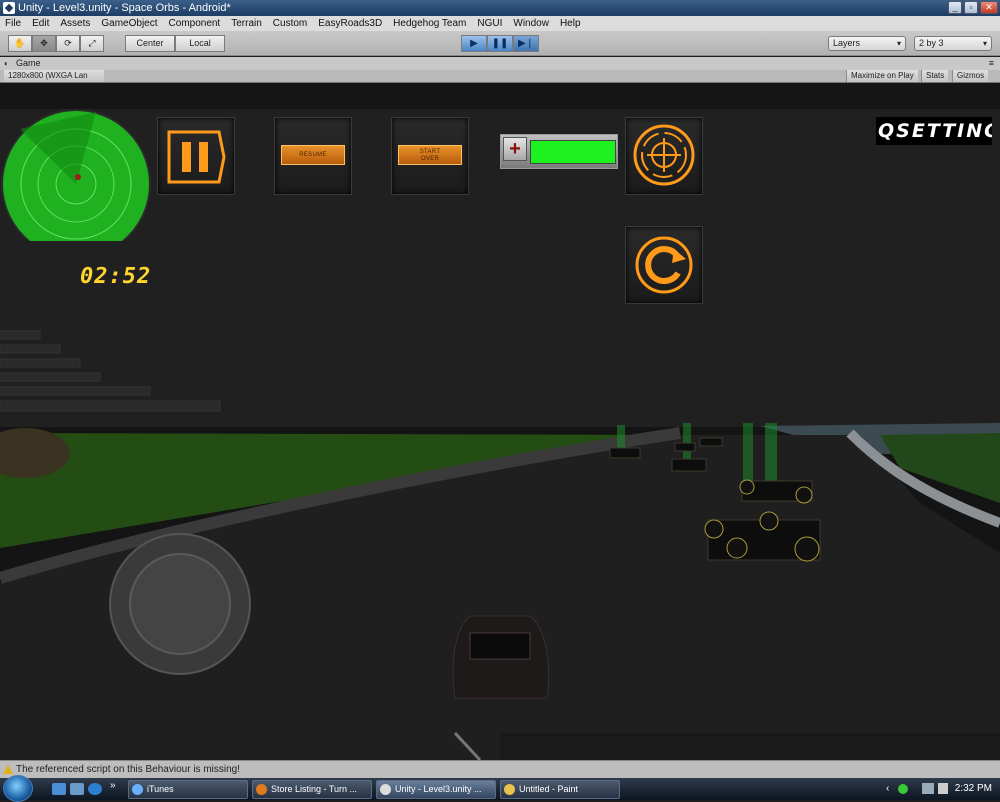 This screenshot has height=802, width=1000. Describe the element at coordinates (41, 23) in the screenshot. I see `menu-edit: Edit` at that location.